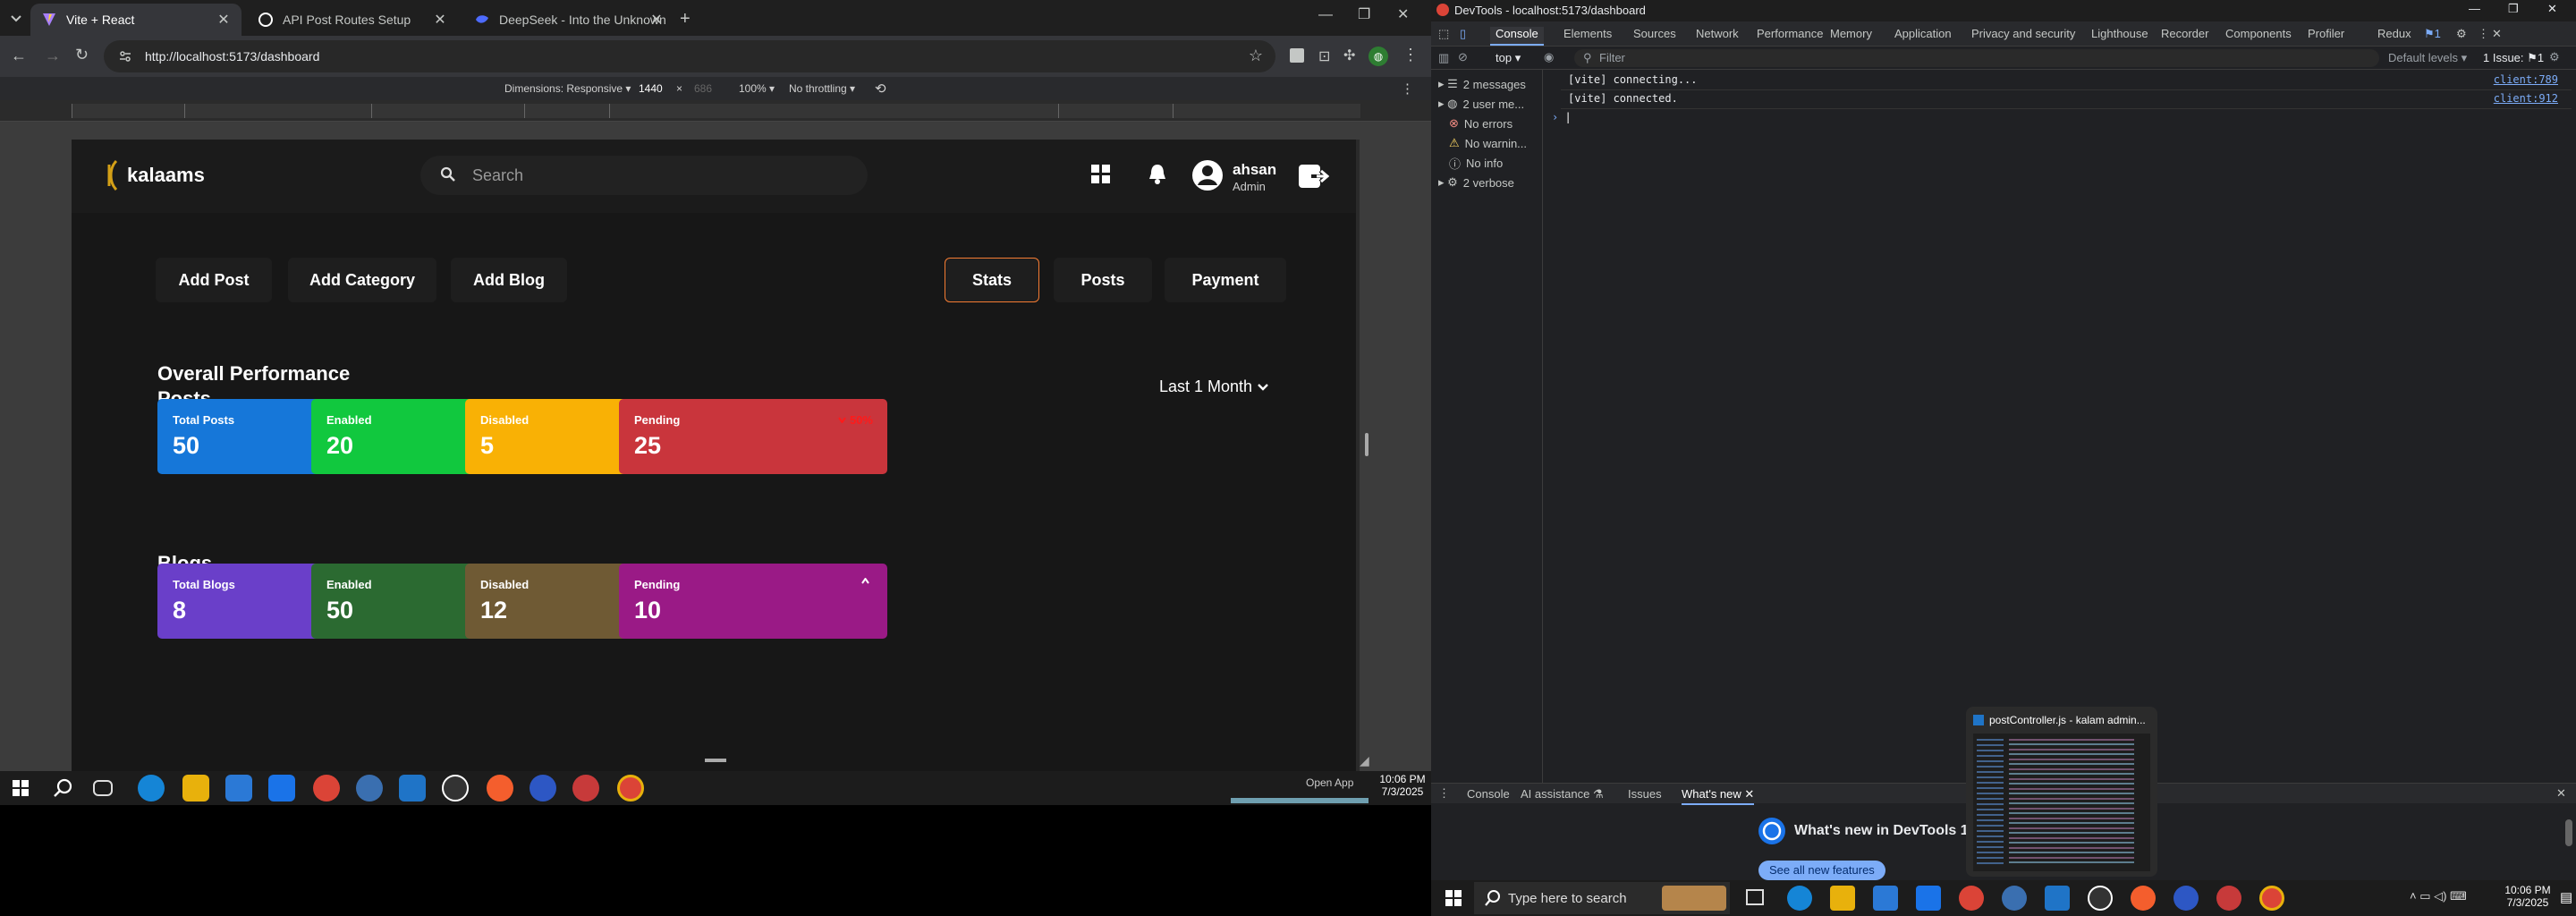 The height and width of the screenshot is (916, 2576). Describe the element at coordinates (1645, 794) in the screenshot. I see `drawer-tab-issues: Issues` at that location.